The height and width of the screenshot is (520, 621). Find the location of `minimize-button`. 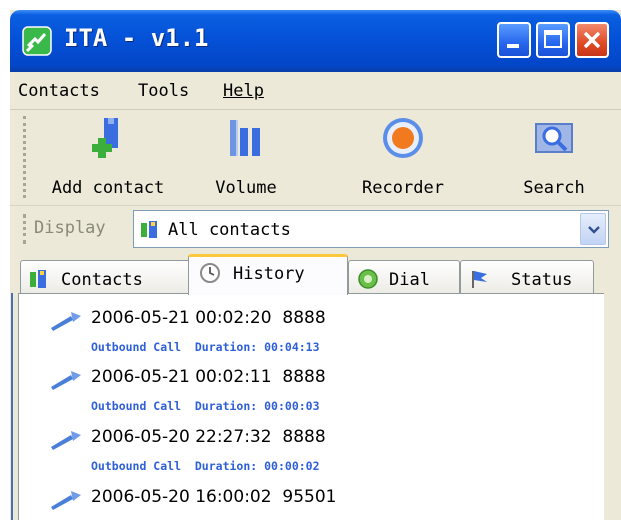

minimize-button is located at coordinates (514, 40).